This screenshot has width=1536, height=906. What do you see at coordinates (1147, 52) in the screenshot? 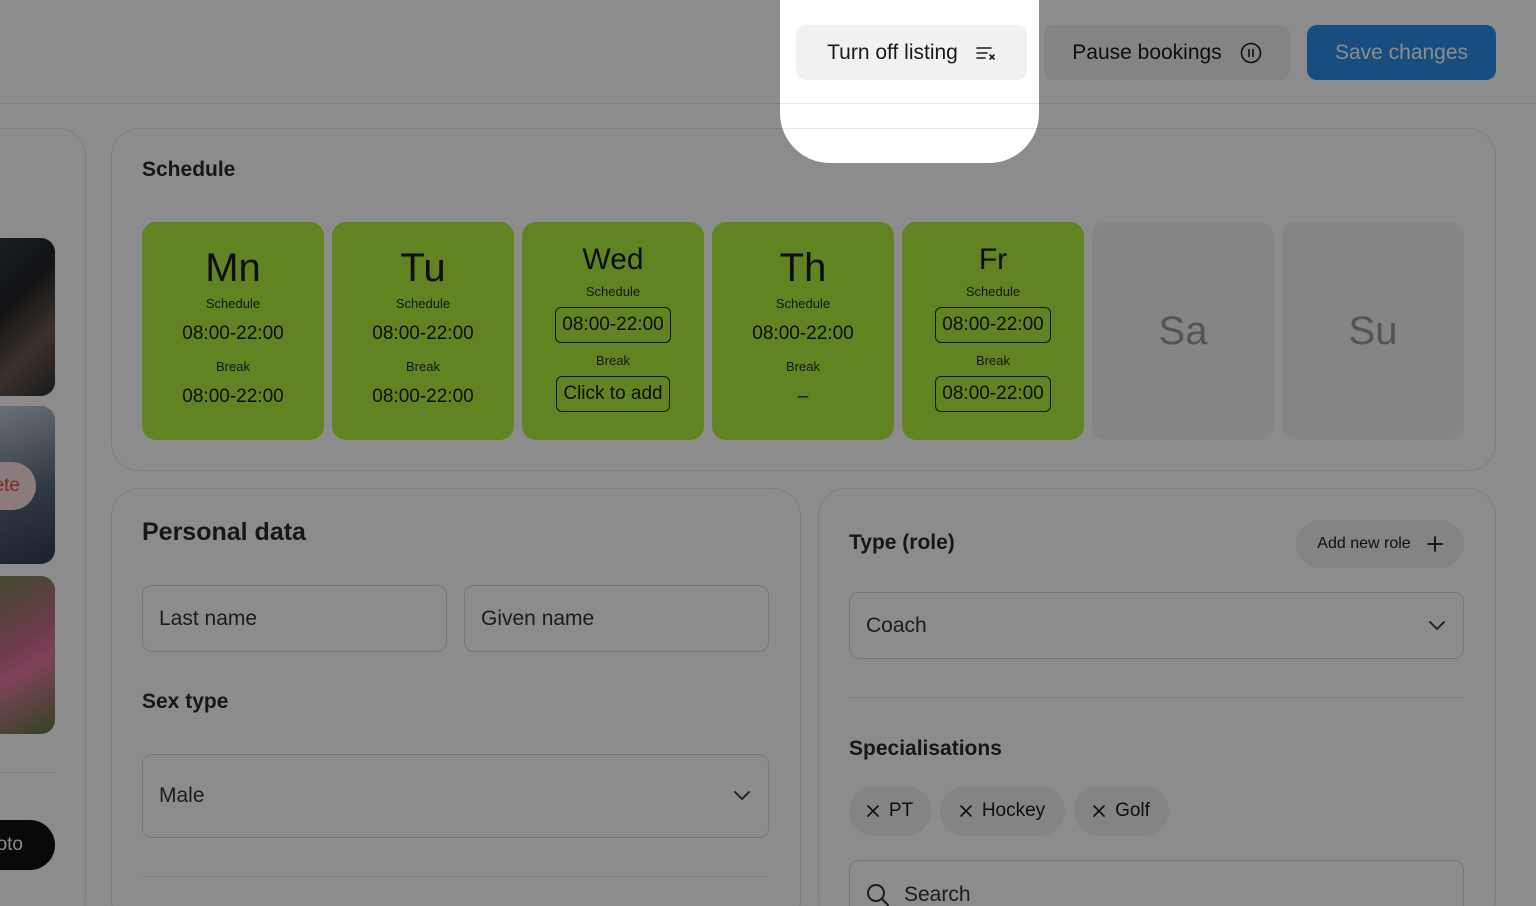
I see `pause-bookings-label: Pause bookings` at bounding box center [1147, 52].